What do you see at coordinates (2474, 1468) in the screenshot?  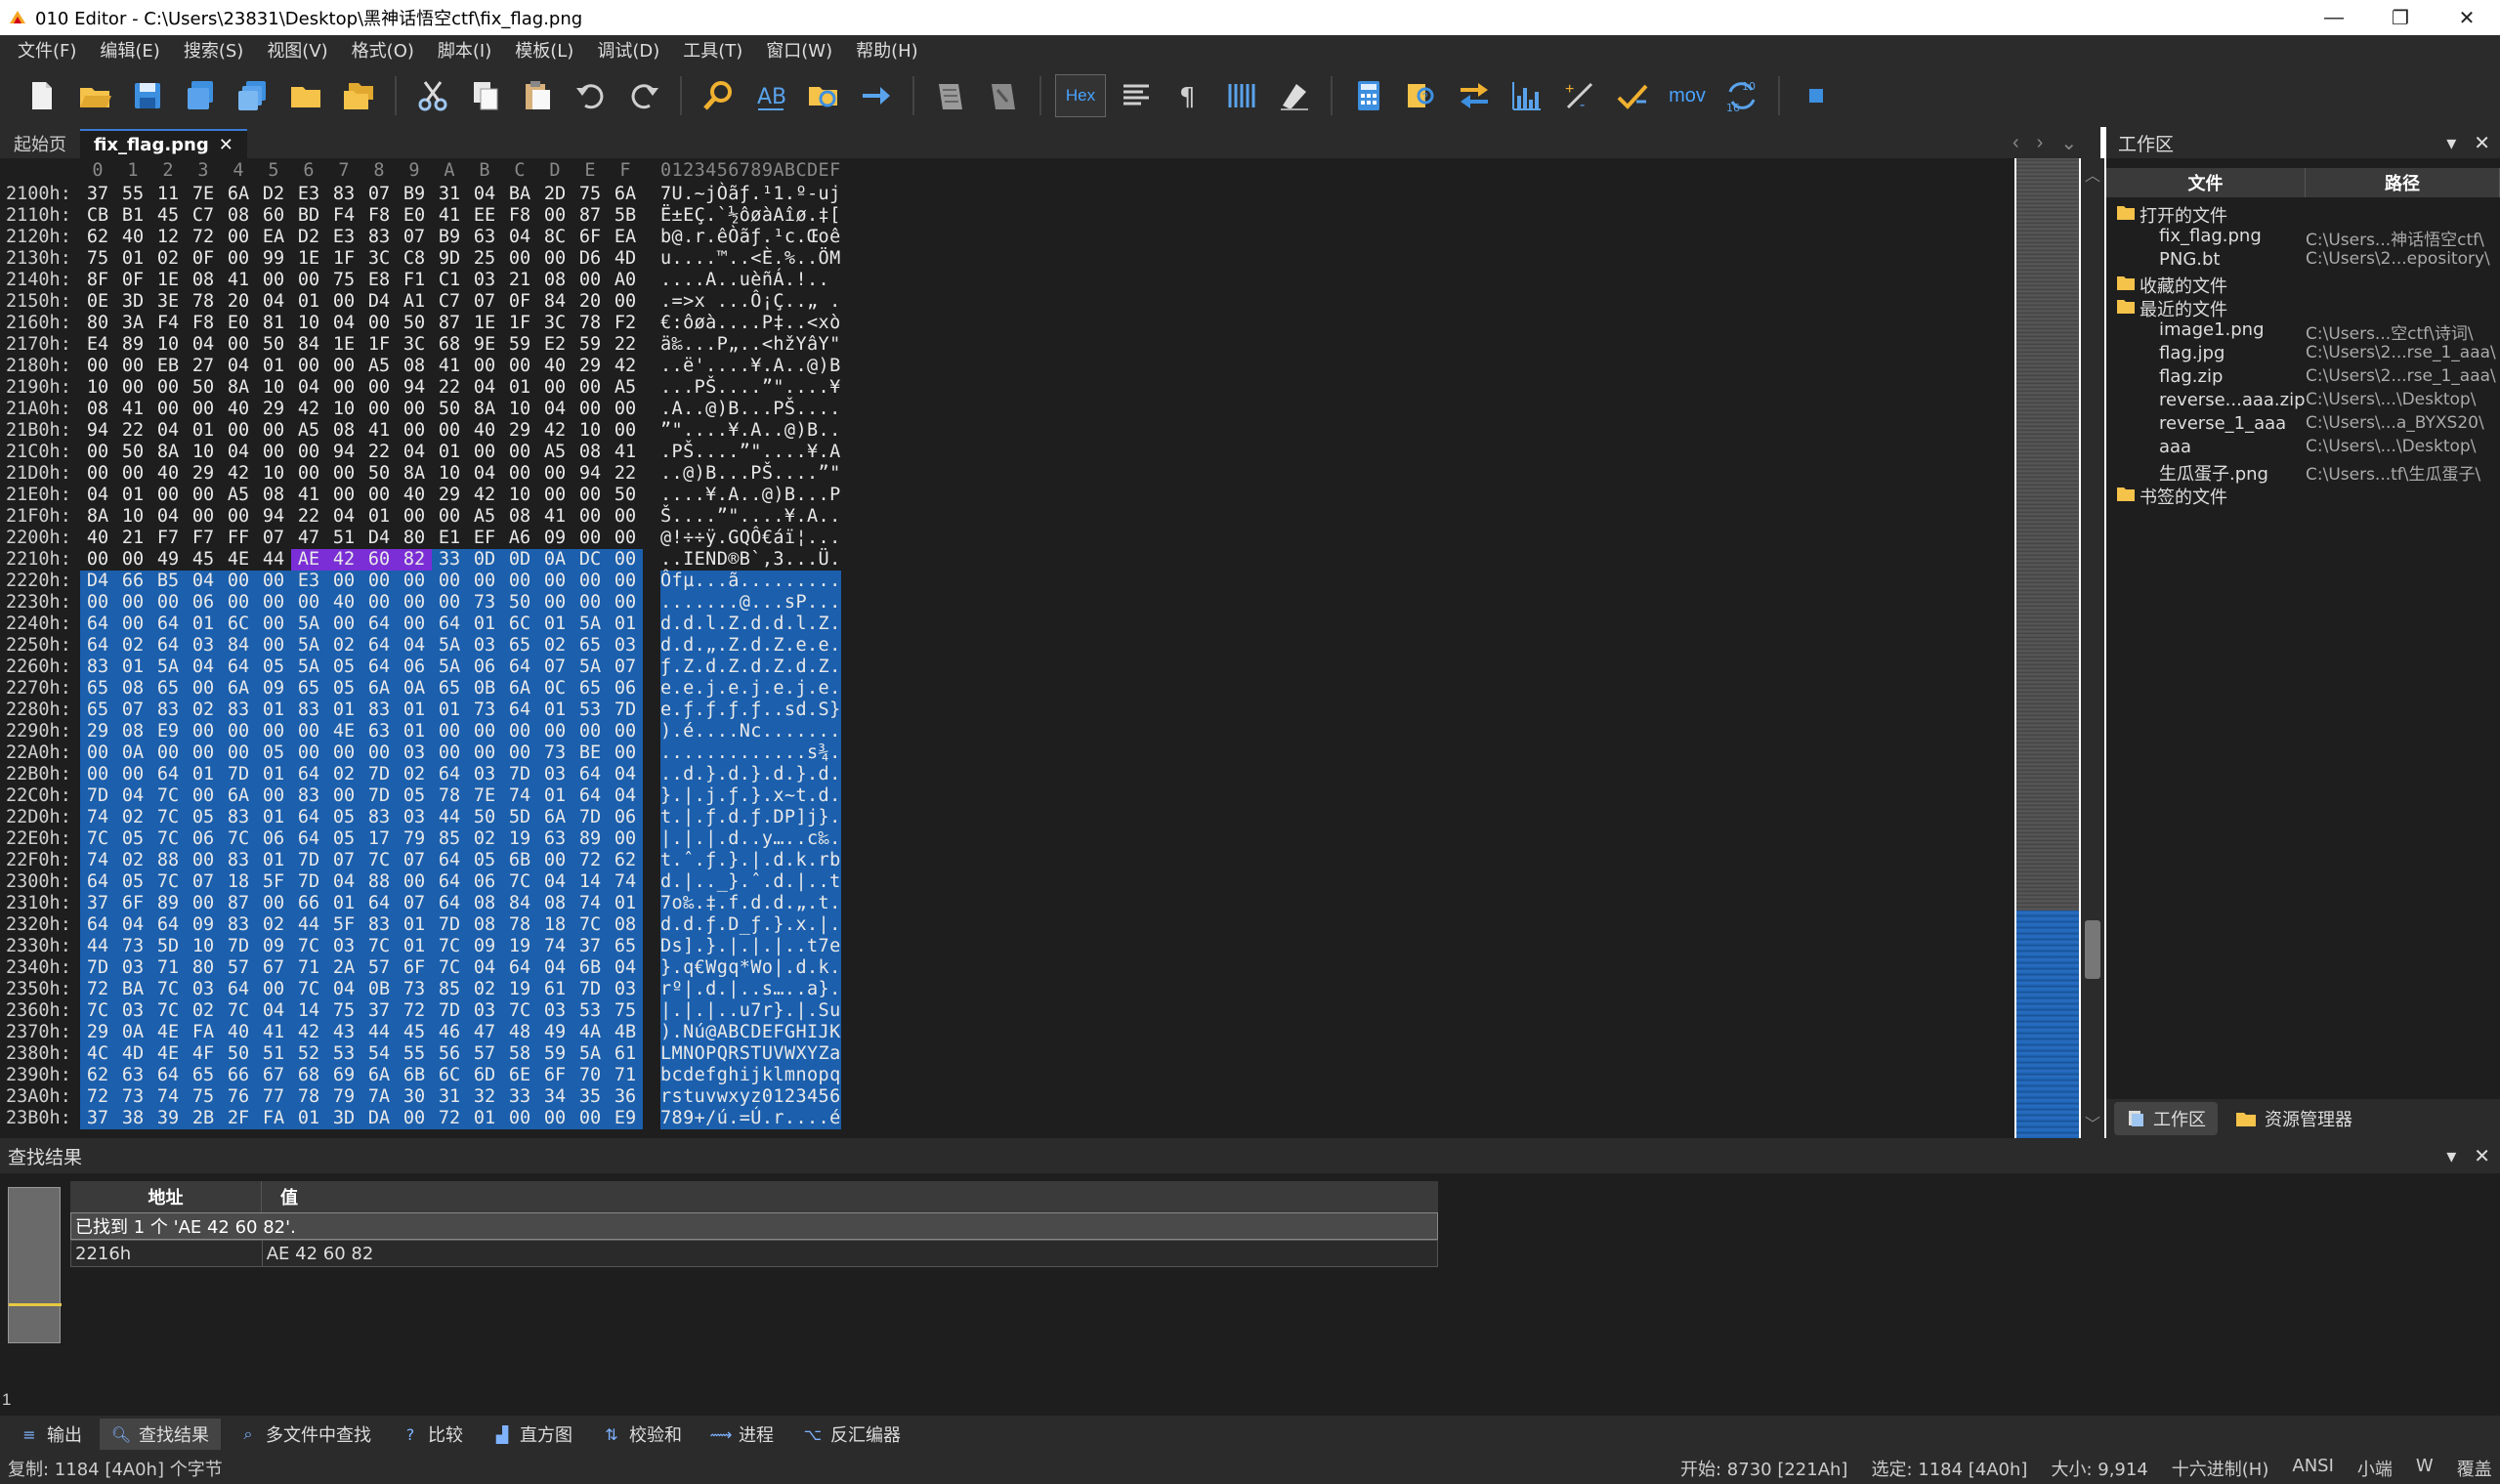 I see `status-overwrite: 覆盖` at bounding box center [2474, 1468].